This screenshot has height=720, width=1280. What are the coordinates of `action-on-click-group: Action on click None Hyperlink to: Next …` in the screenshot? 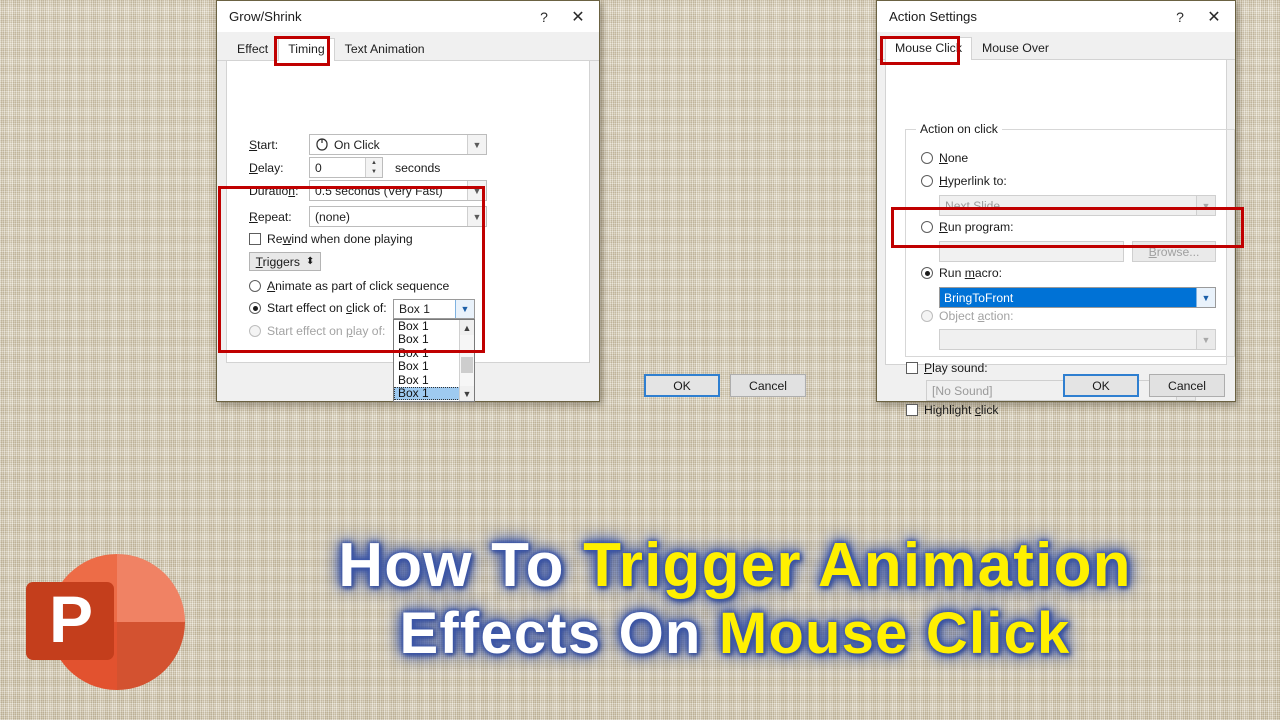 It's located at (1070, 239).